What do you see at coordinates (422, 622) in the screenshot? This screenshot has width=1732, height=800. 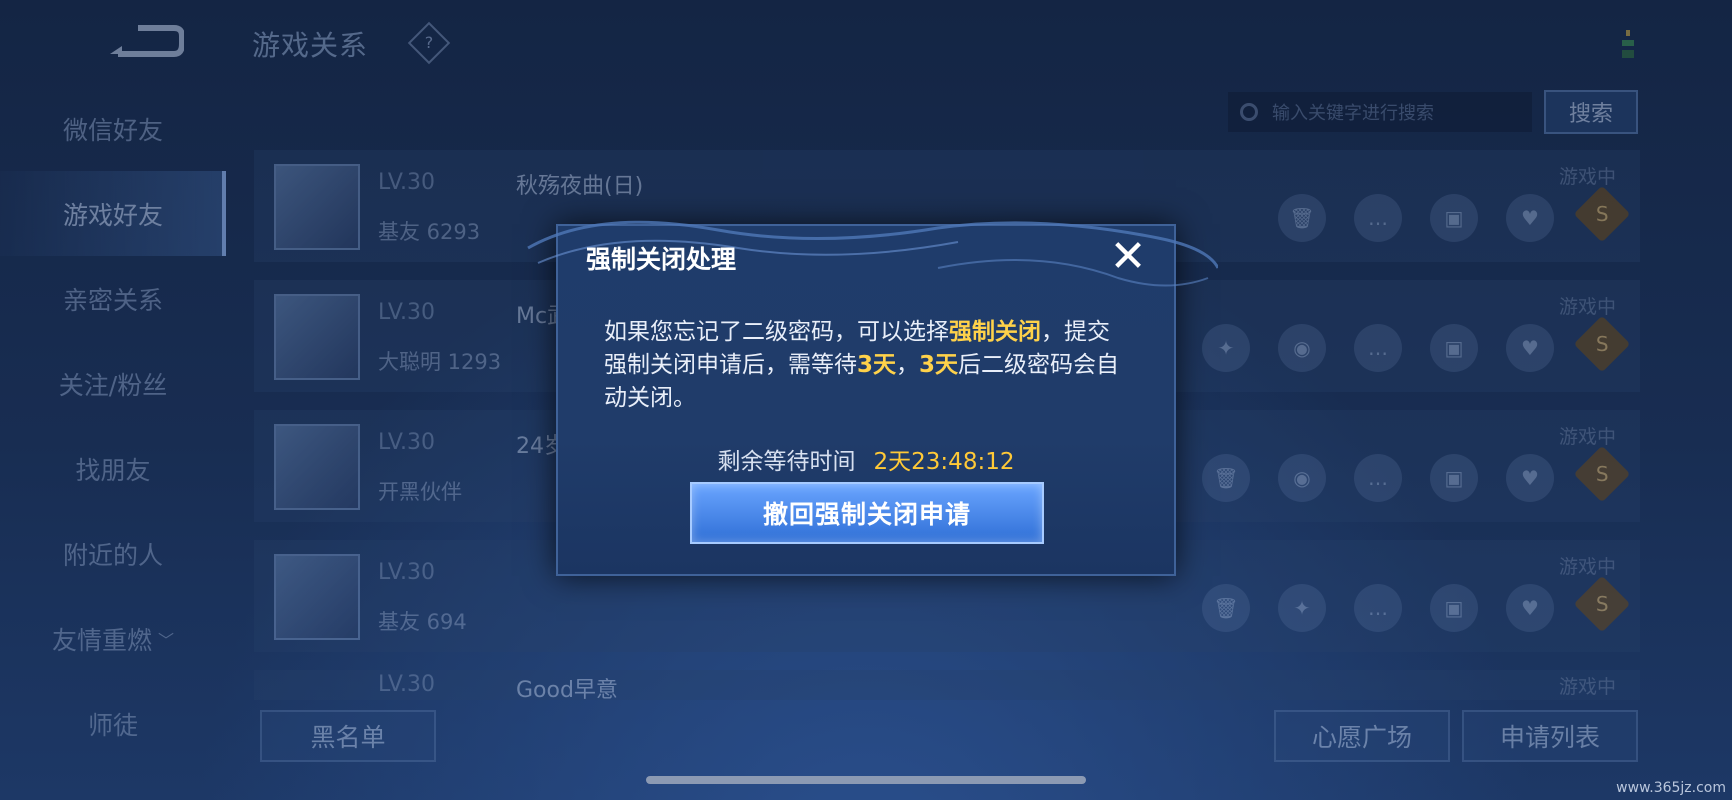 I see `relation-label: 基友 694` at bounding box center [422, 622].